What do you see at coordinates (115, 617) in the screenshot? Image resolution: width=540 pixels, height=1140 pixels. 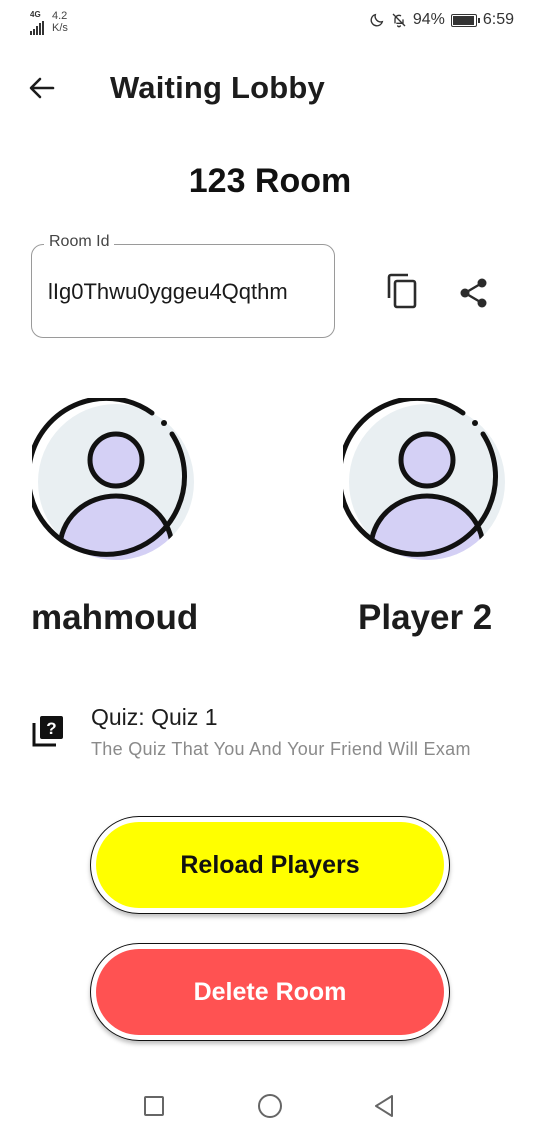 I see `player-1-name: mahmoud` at bounding box center [115, 617].